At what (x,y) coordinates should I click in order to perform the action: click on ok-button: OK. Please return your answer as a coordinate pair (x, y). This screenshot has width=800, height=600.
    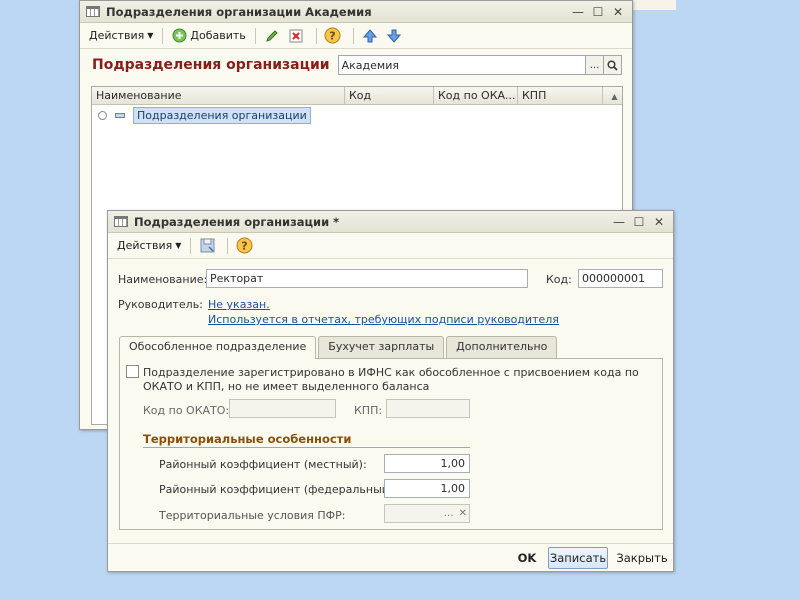
    Looking at the image, I should click on (527, 558).